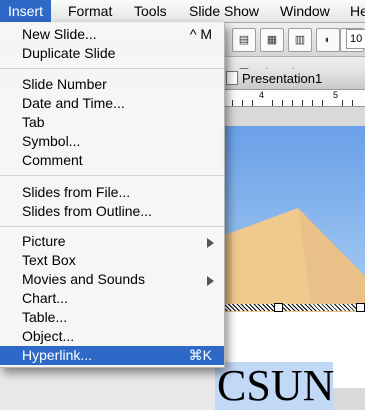  Describe the element at coordinates (353, 11) in the screenshot. I see `menu-help: He` at that location.